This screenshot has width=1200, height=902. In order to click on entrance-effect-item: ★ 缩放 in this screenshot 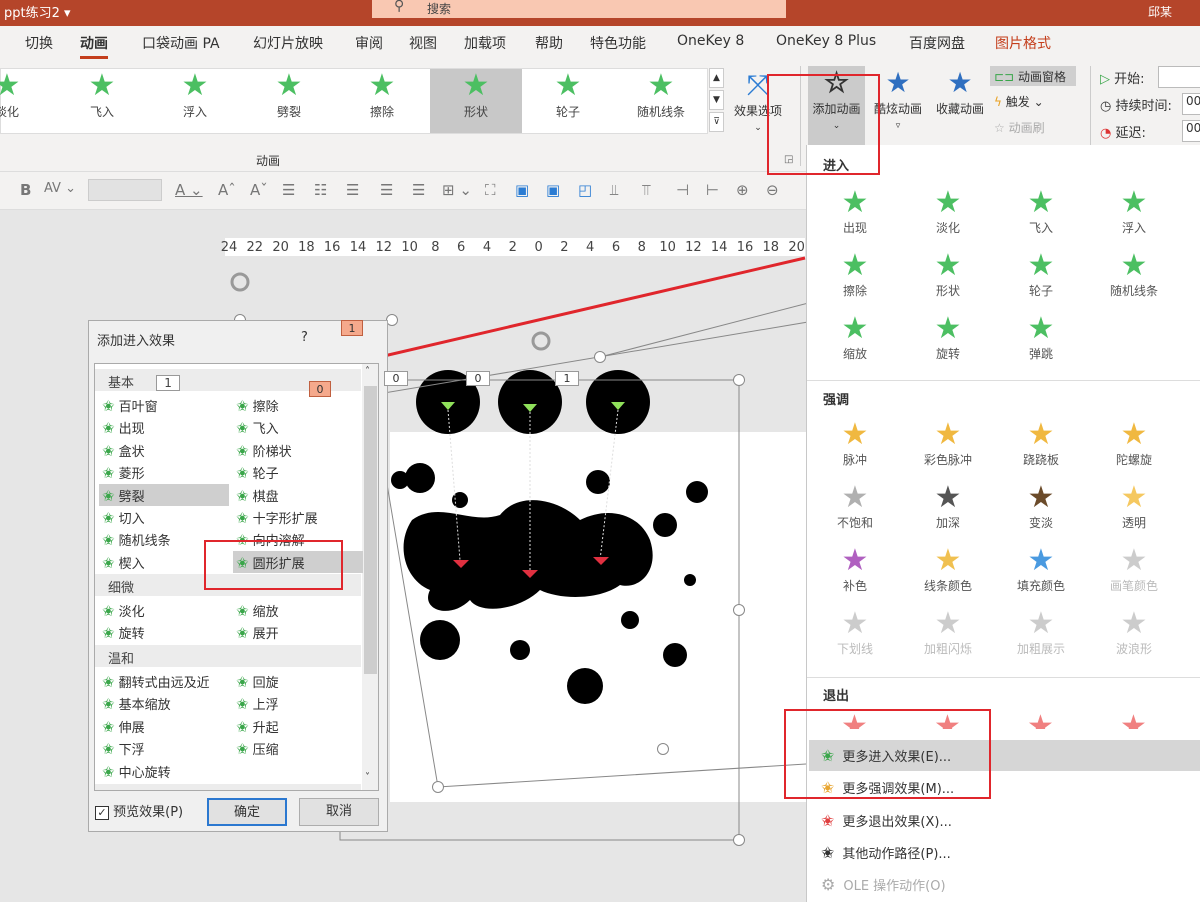, I will do `click(855, 337)`.